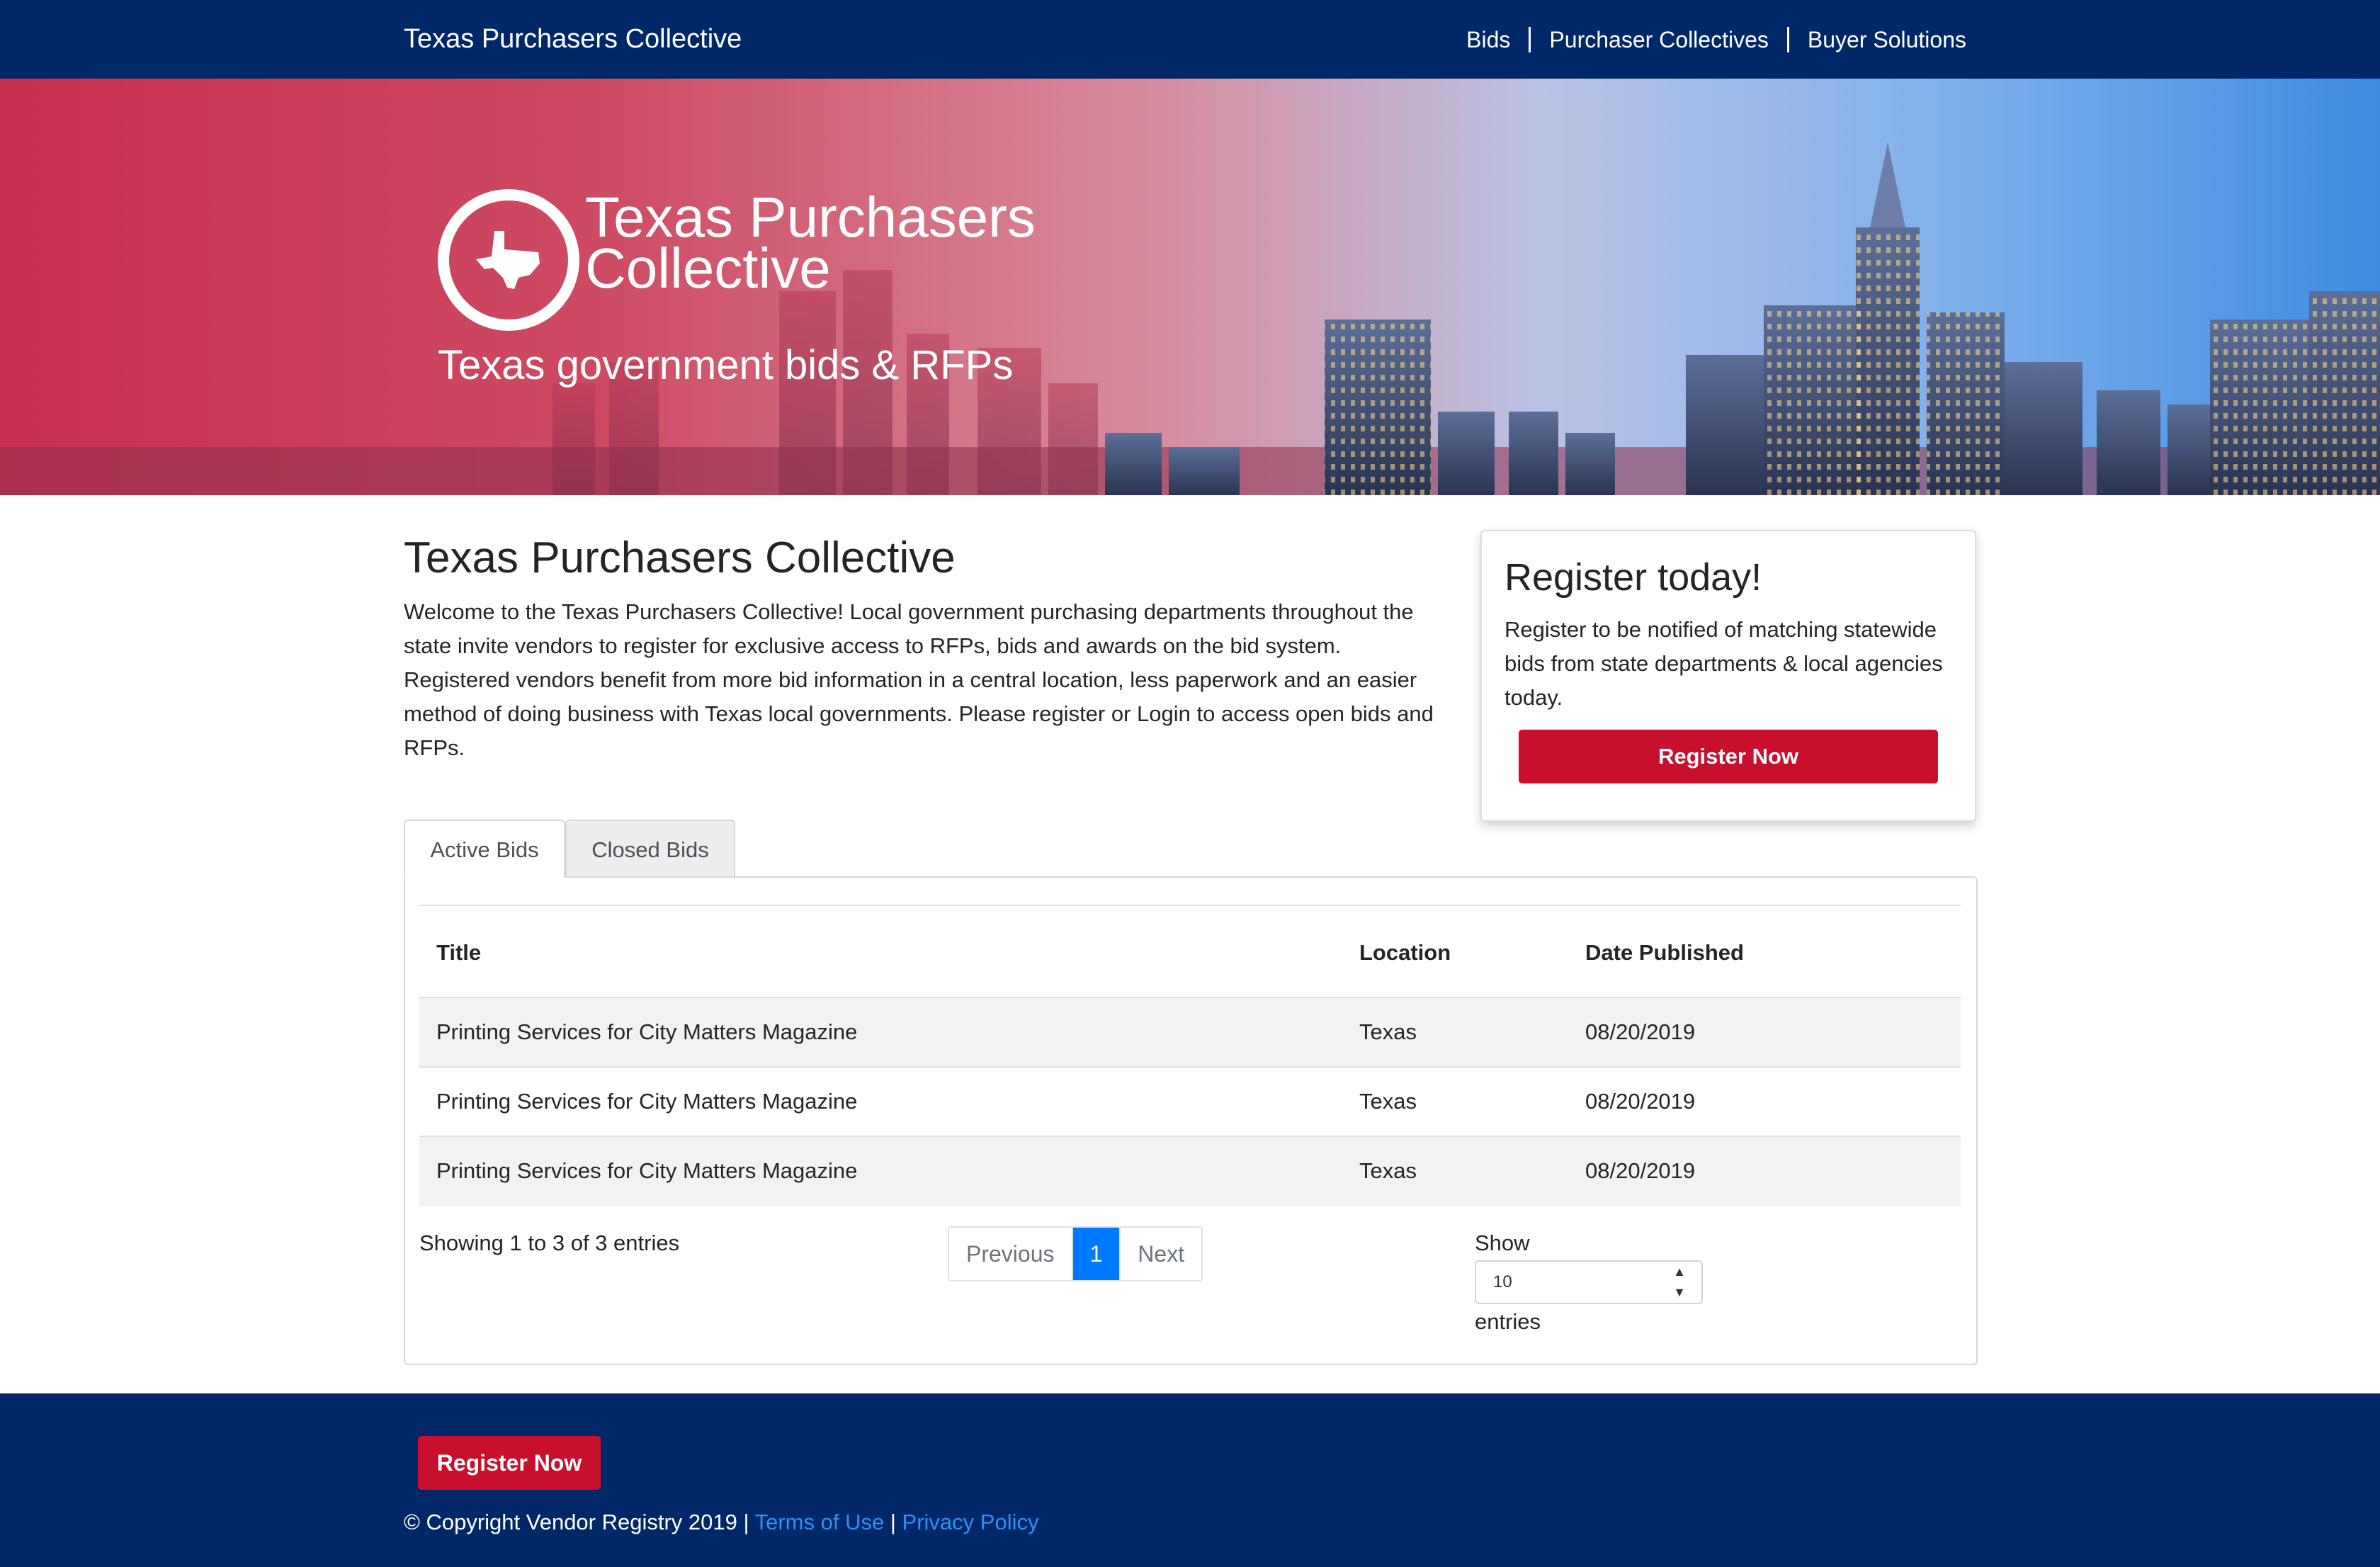 This screenshot has width=2380, height=1567. Describe the element at coordinates (708, 268) in the screenshot. I see `hero-title-line-2: Collective` at that location.